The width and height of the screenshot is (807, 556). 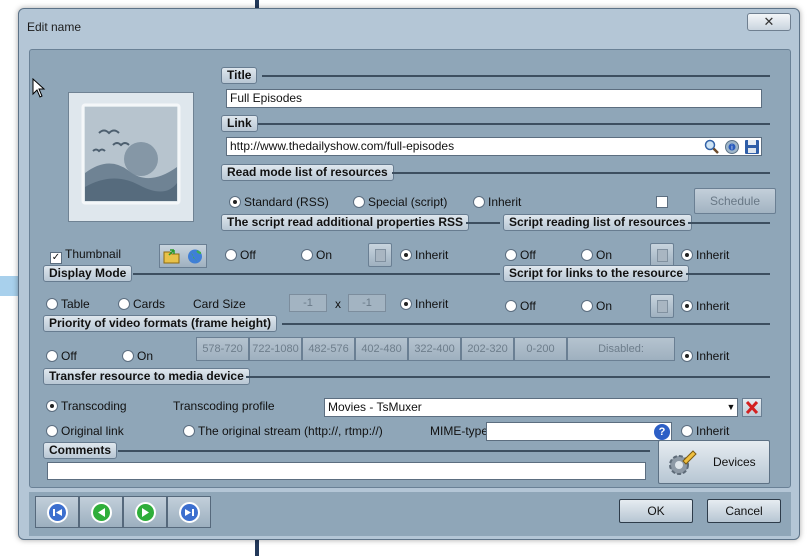 What do you see at coordinates (88, 273) in the screenshot?
I see `display-mode-section-label: Display Mode` at bounding box center [88, 273].